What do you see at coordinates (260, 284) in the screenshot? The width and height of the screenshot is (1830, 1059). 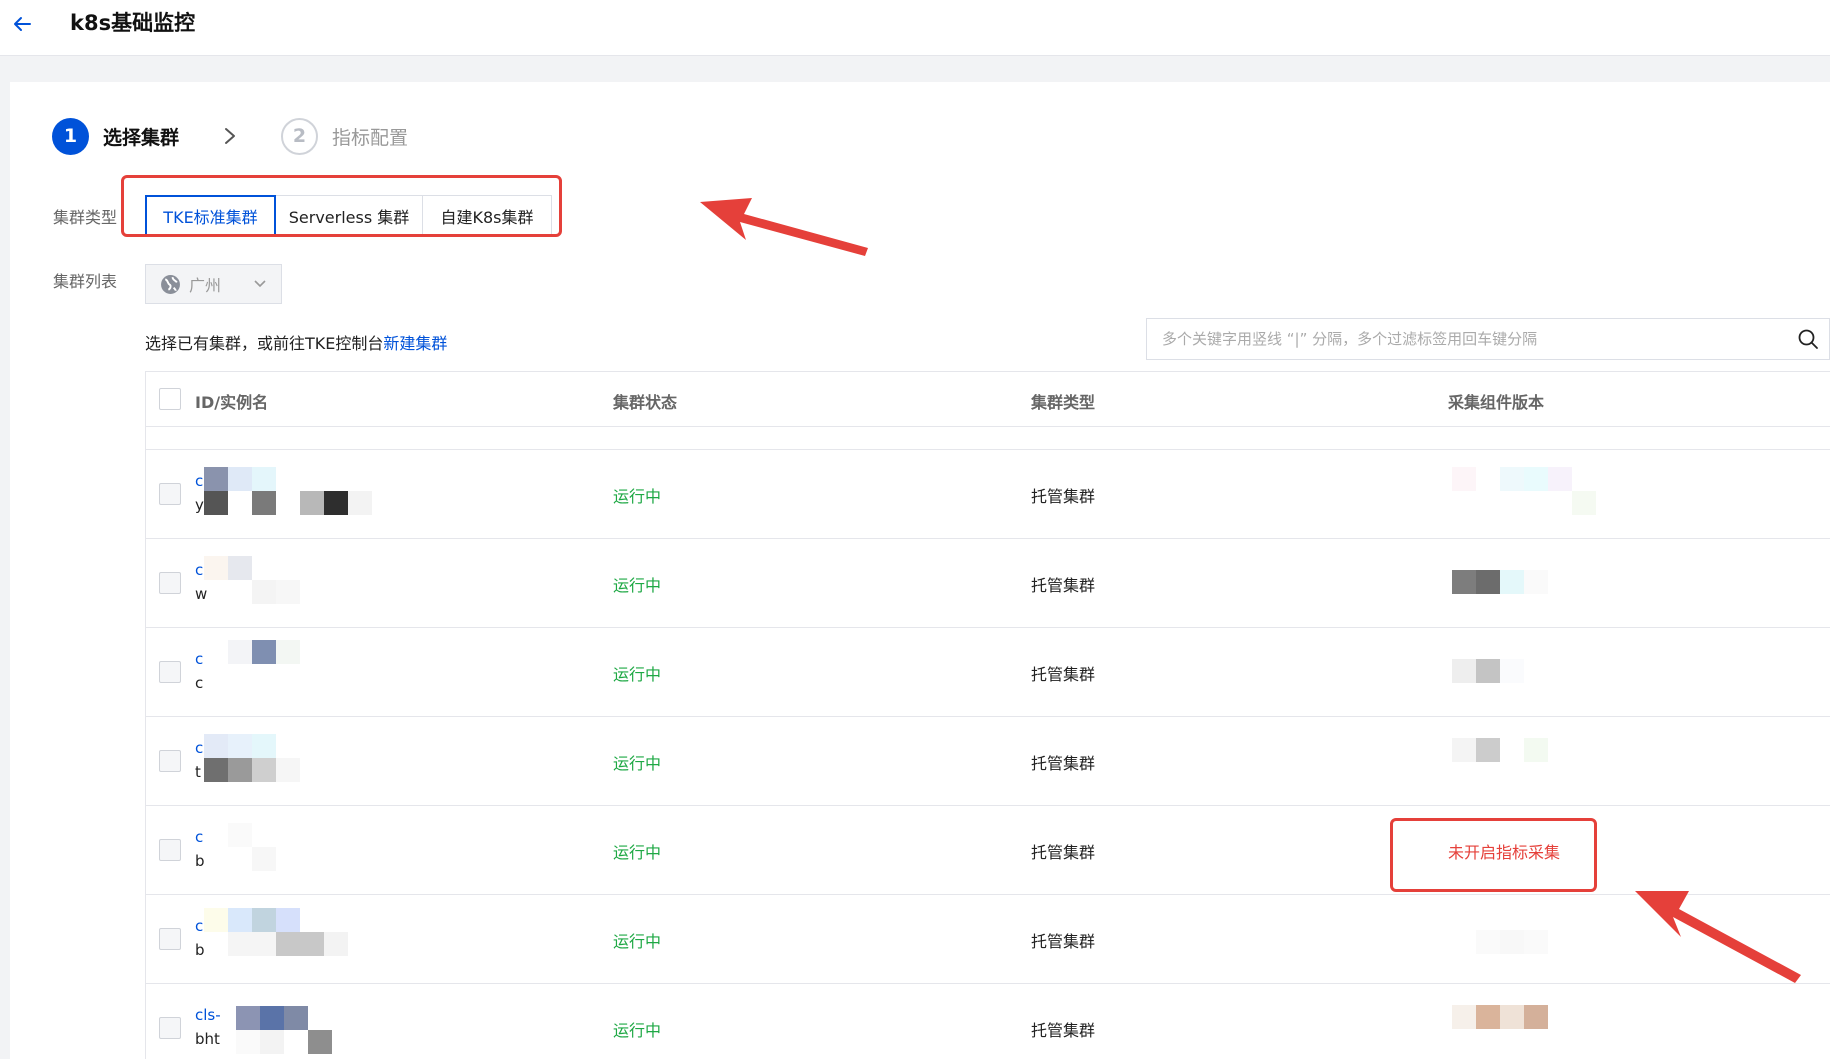 I see `chevron-down-icon` at bounding box center [260, 284].